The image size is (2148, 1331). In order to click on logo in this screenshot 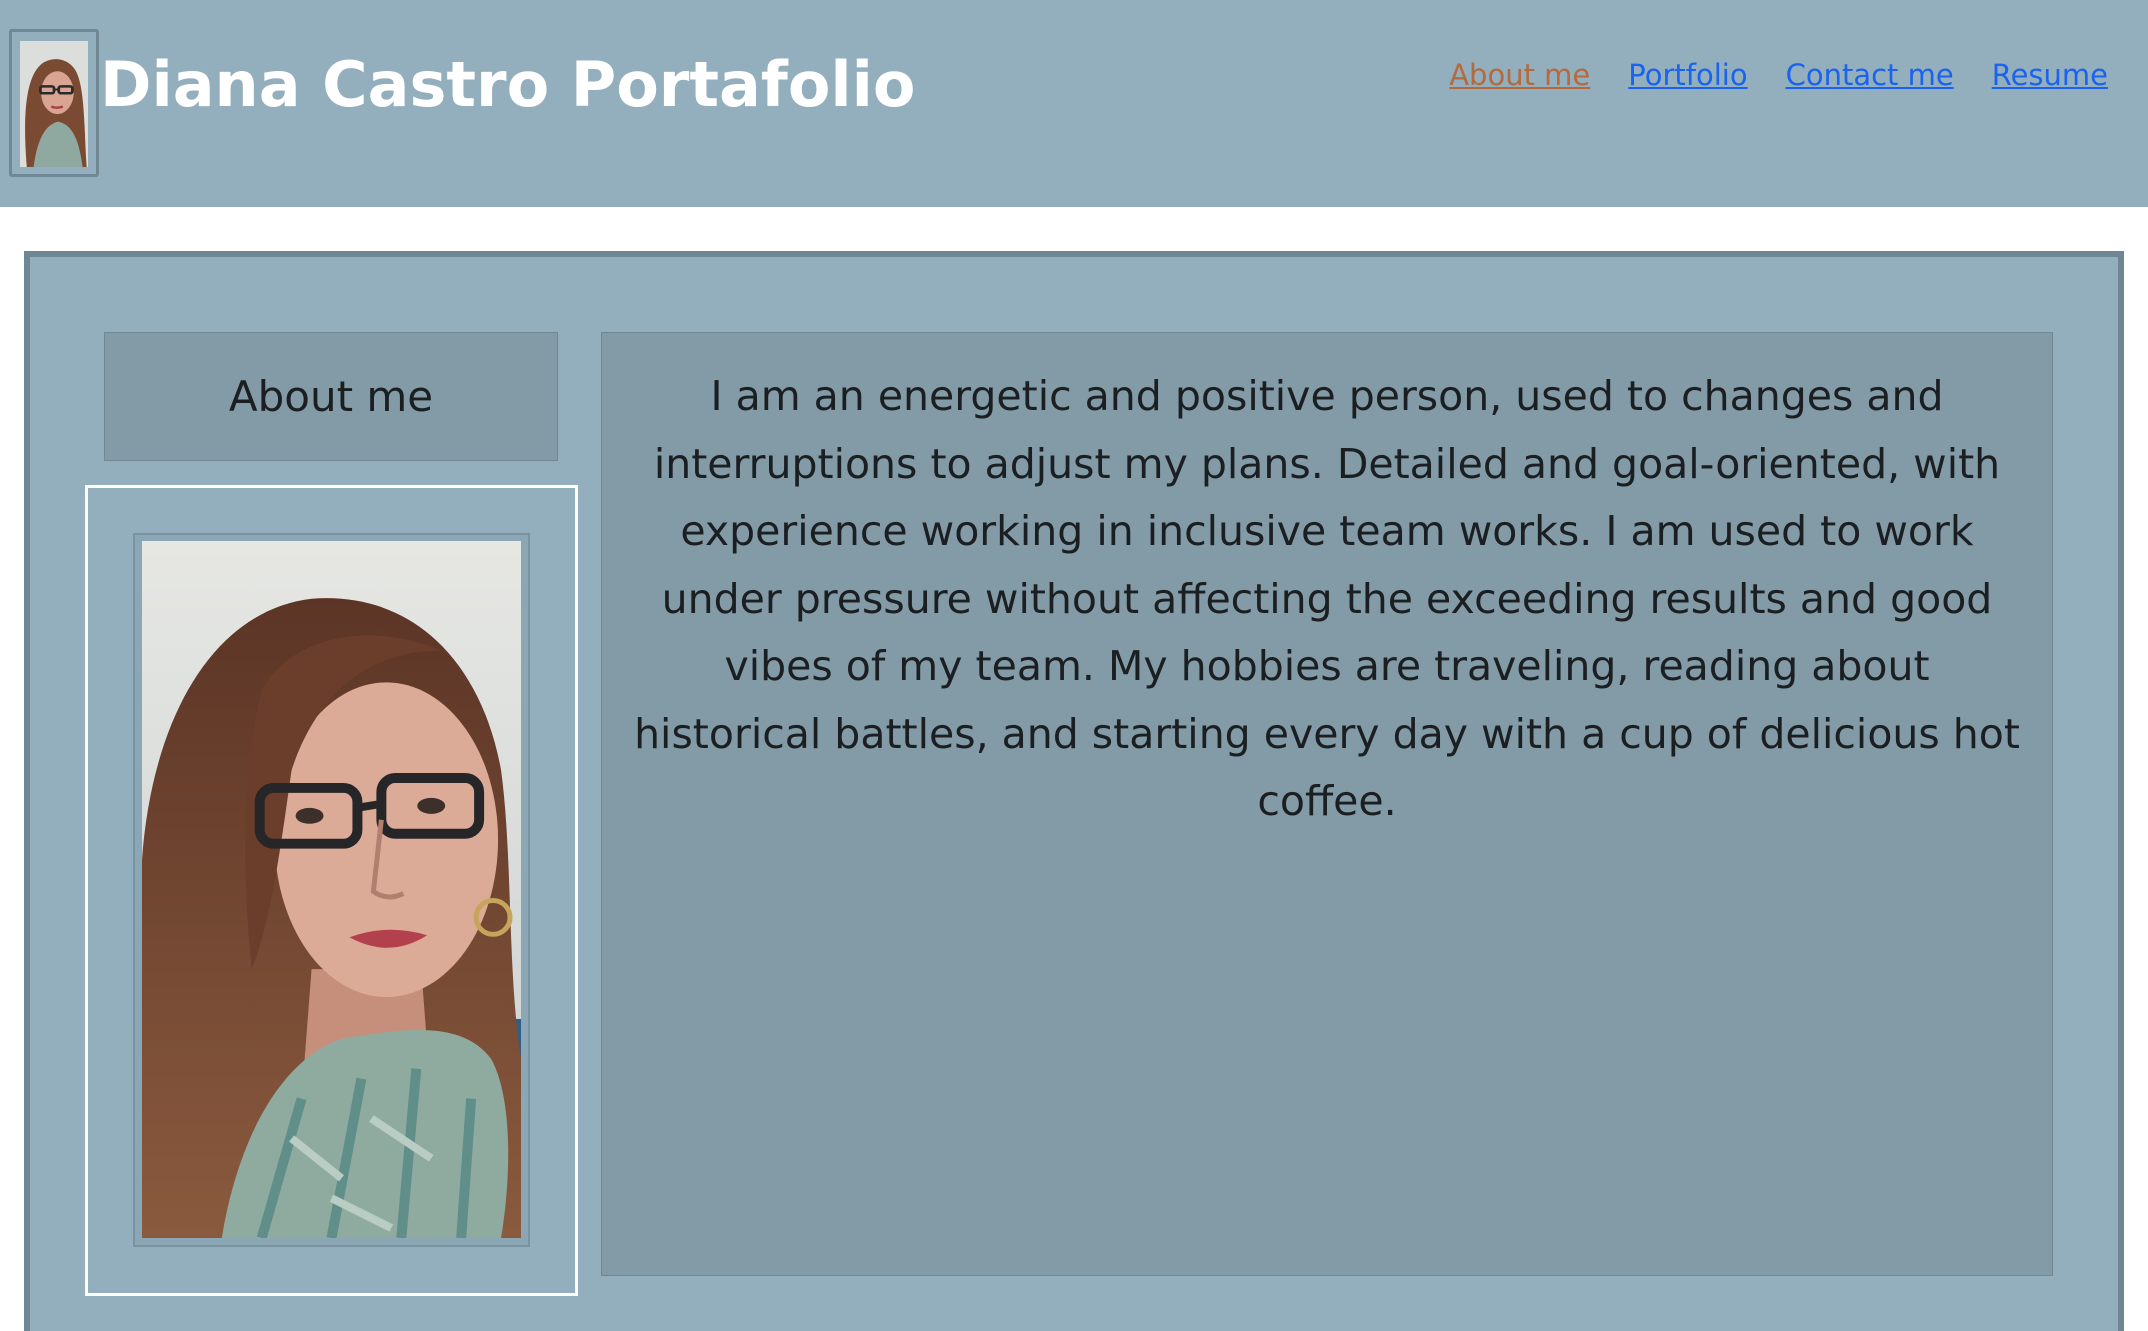, I will do `click(54, 103)`.